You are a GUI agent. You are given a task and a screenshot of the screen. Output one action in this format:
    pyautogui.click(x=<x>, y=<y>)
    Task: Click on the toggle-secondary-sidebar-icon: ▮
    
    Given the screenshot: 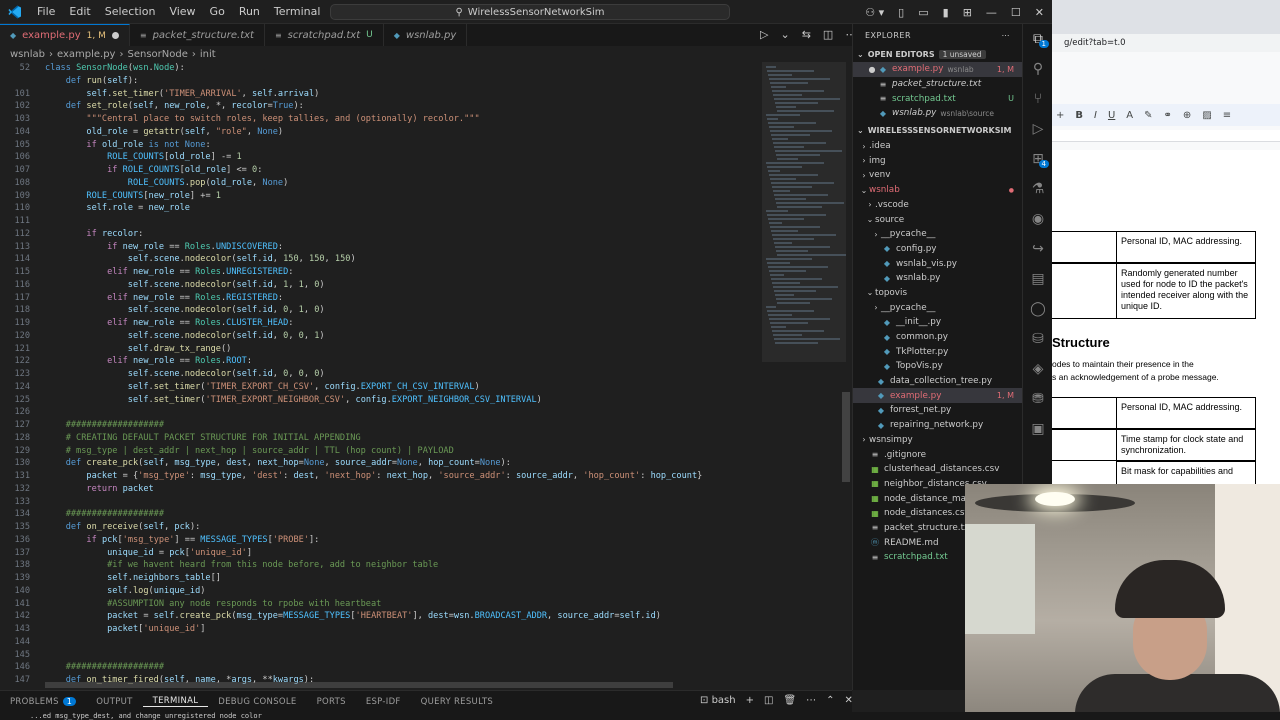 What is the action you would take?
    pyautogui.click(x=946, y=12)
    